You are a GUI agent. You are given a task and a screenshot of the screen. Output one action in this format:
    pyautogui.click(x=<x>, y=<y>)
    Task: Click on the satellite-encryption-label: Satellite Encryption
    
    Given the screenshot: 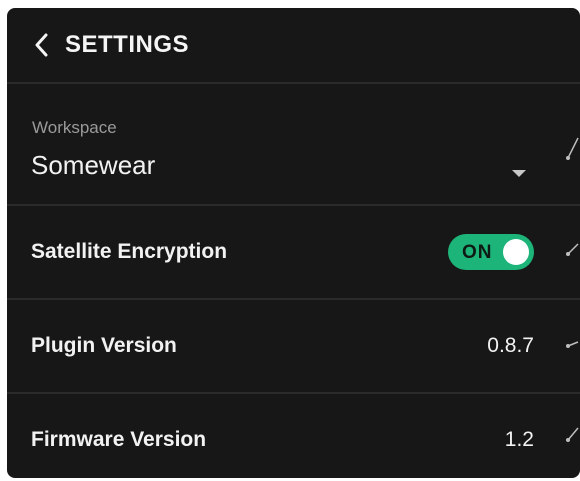 What is the action you would take?
    pyautogui.click(x=129, y=251)
    